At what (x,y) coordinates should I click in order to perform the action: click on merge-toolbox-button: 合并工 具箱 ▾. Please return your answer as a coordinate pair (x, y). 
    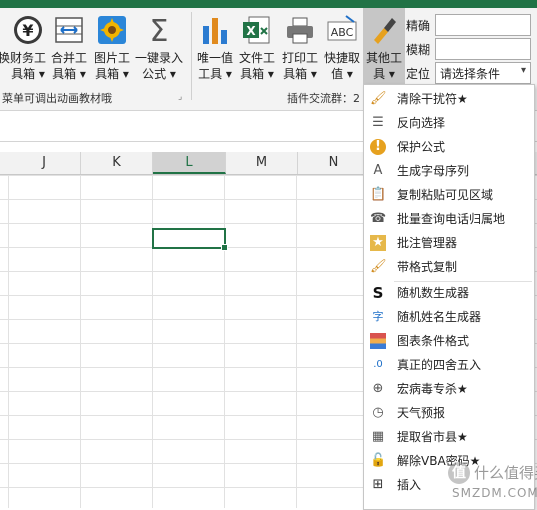
    Looking at the image, I should click on (69, 49).